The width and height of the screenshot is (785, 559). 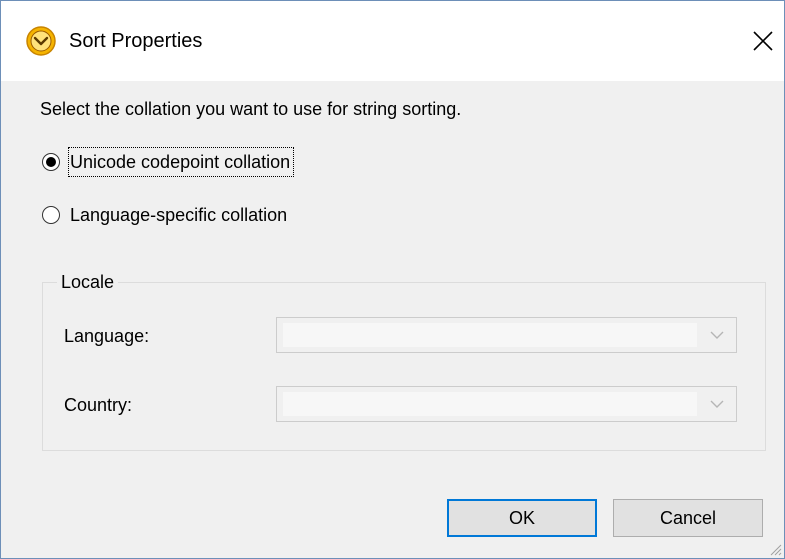 I want to click on country-label: Country:, so click(x=98, y=405).